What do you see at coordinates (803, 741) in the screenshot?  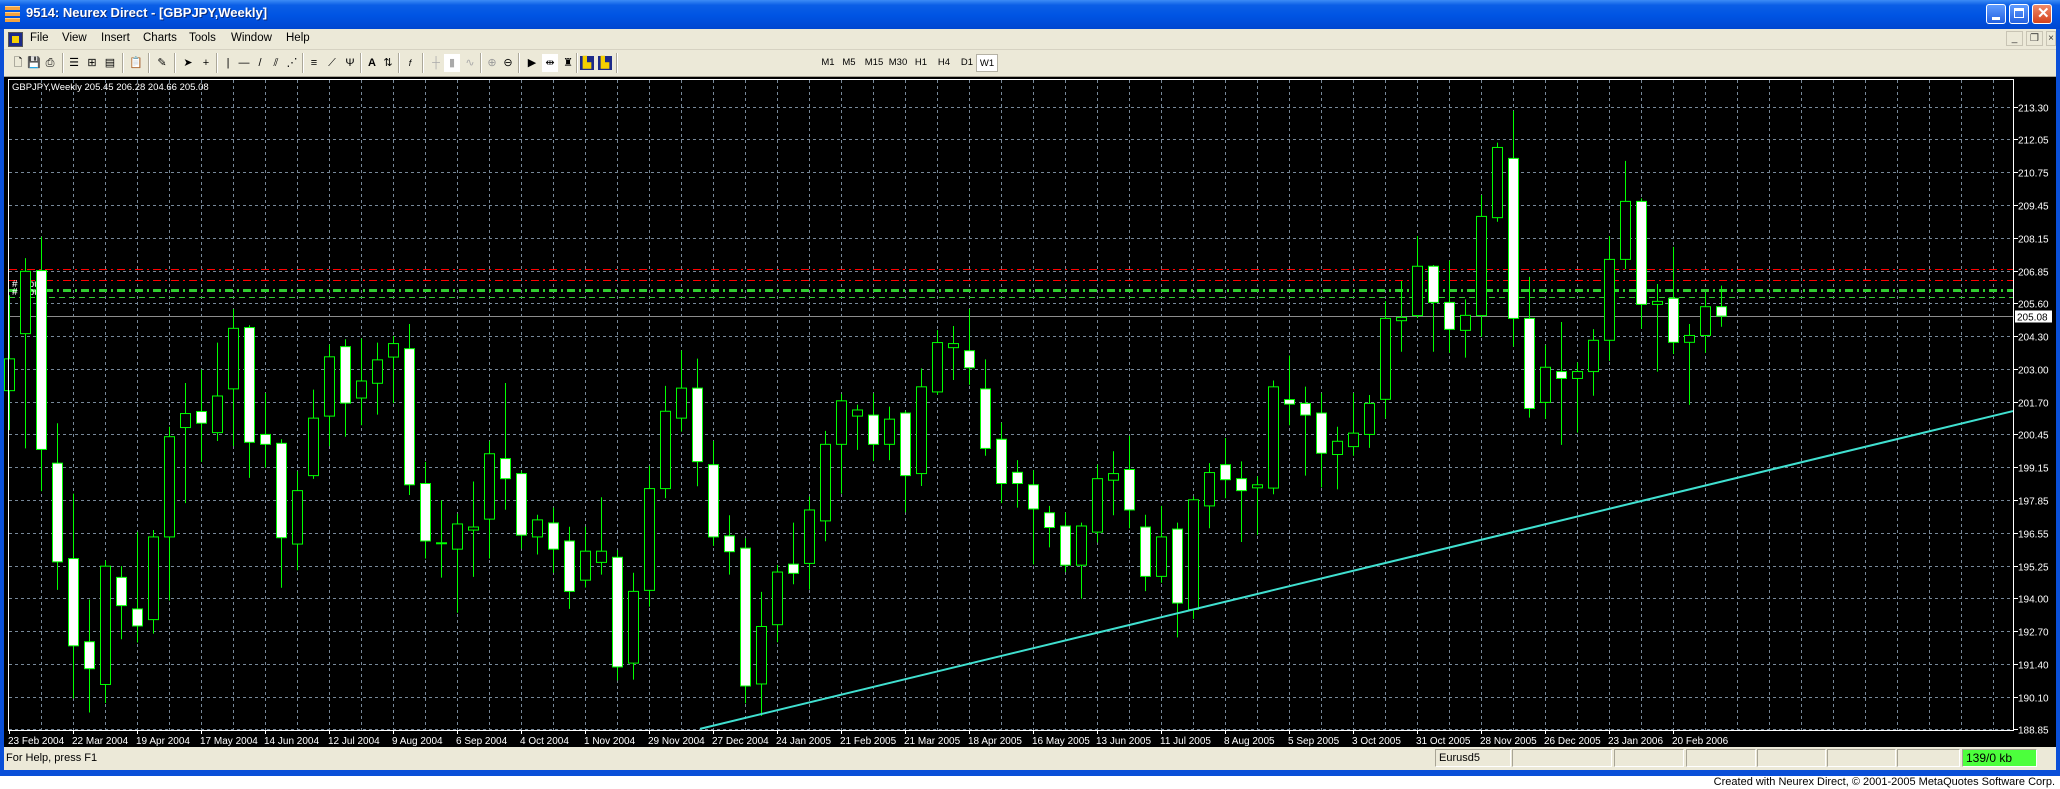 I see `date-label: 24 Jan 2005` at bounding box center [803, 741].